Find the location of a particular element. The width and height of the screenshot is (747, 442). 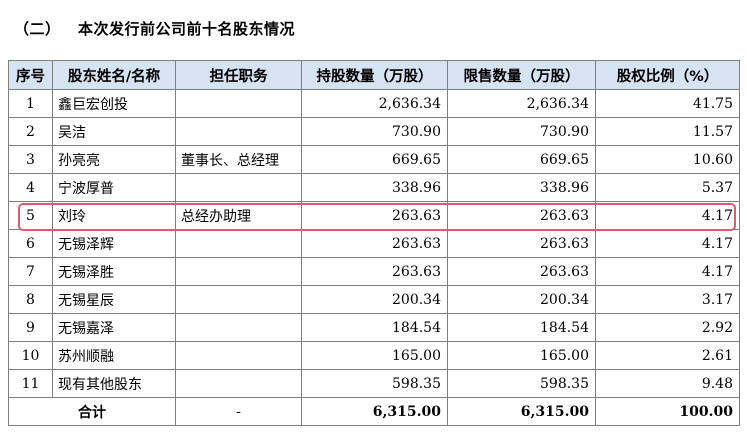

section-number: （二） is located at coordinates (37, 29).